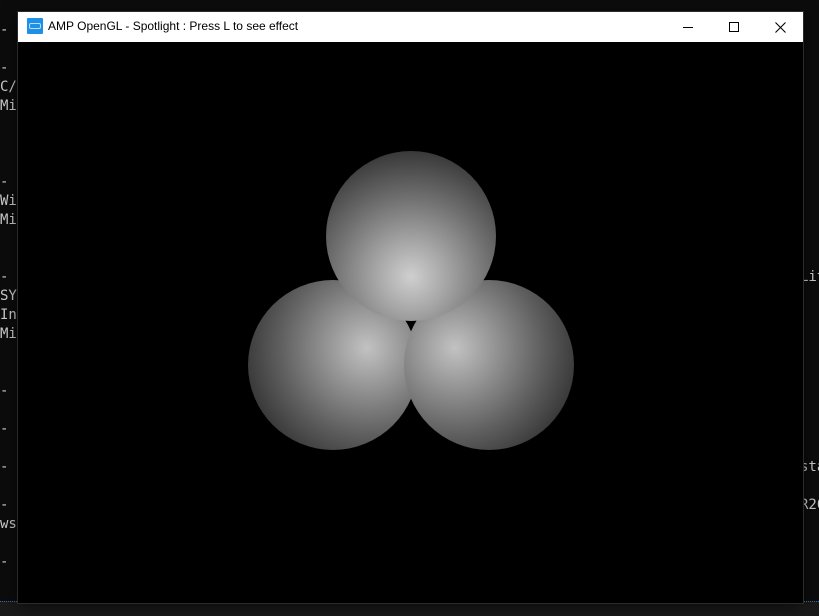  What do you see at coordinates (35, 26) in the screenshot?
I see `opengl-app-icon` at bounding box center [35, 26].